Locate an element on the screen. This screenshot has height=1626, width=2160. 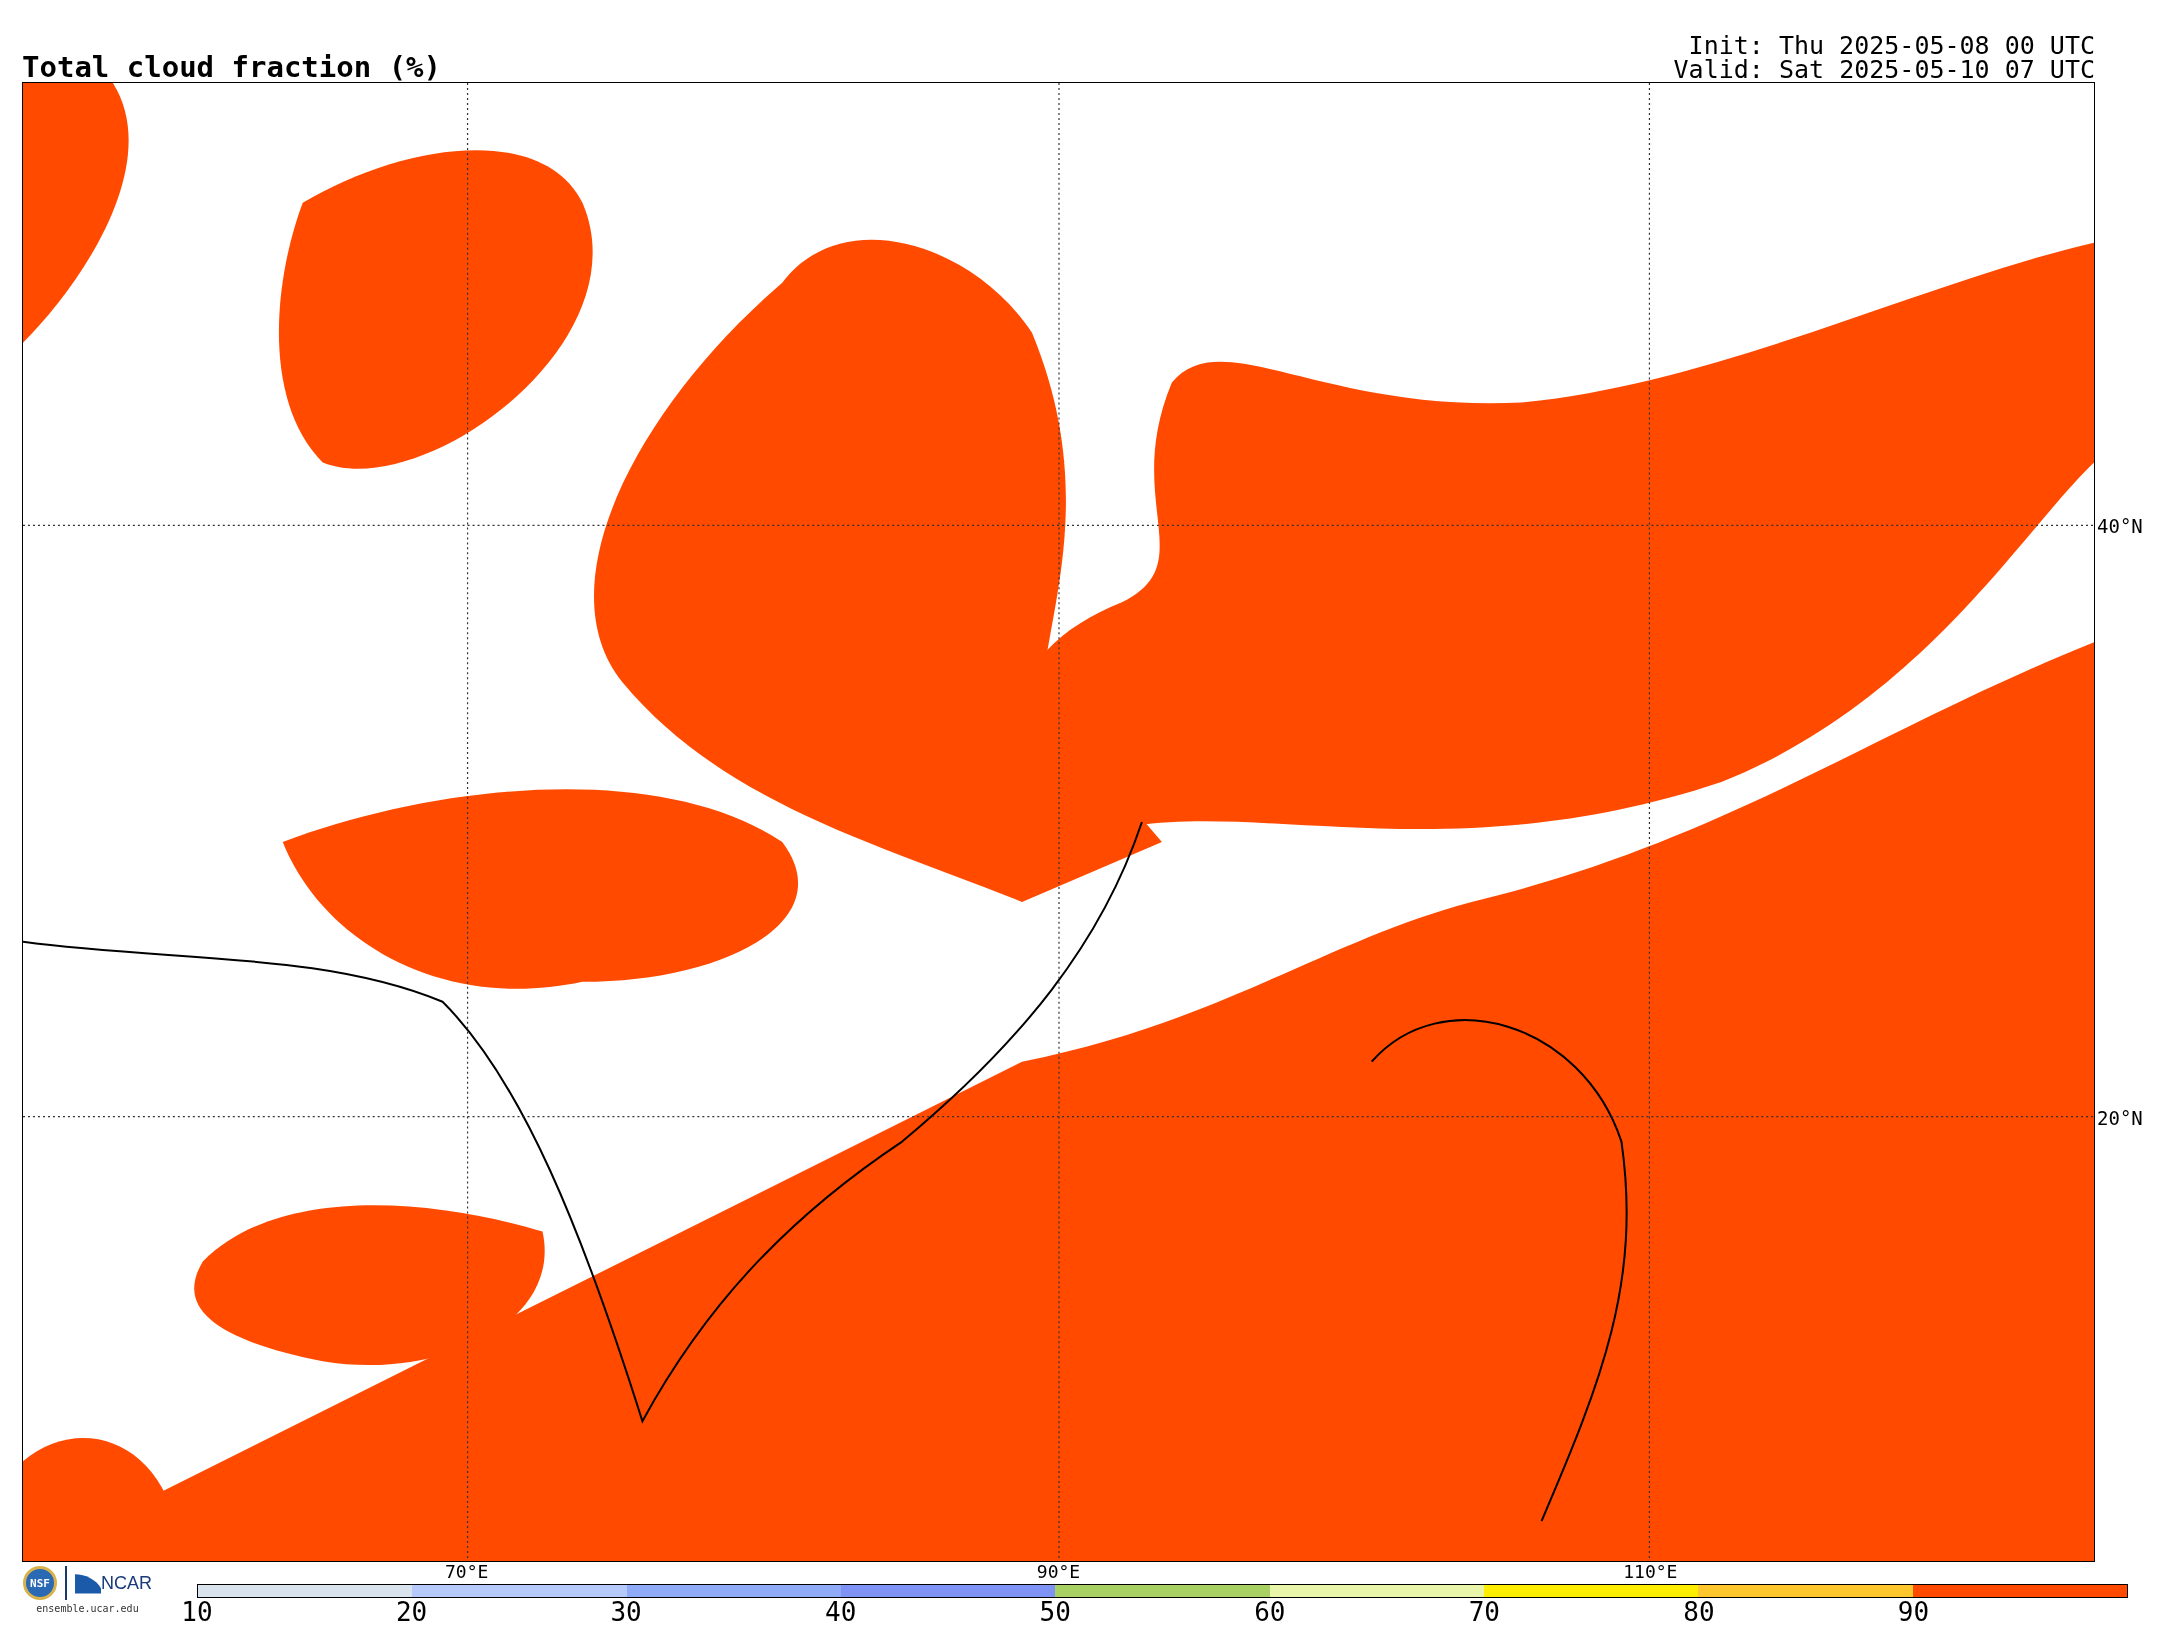
swoosh-icon is located at coordinates (88, 1583).